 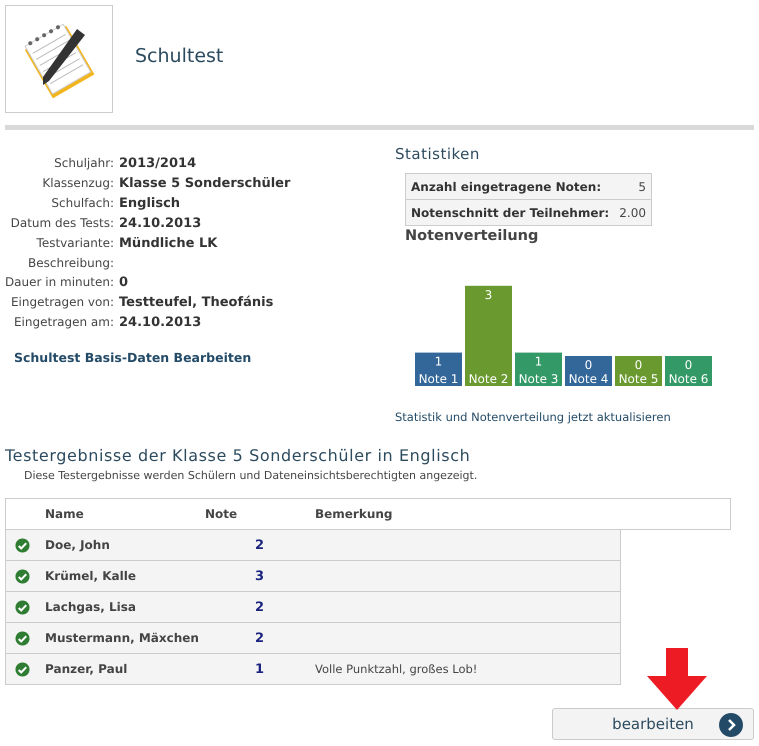 I want to click on column-header: Note, so click(x=221, y=514).